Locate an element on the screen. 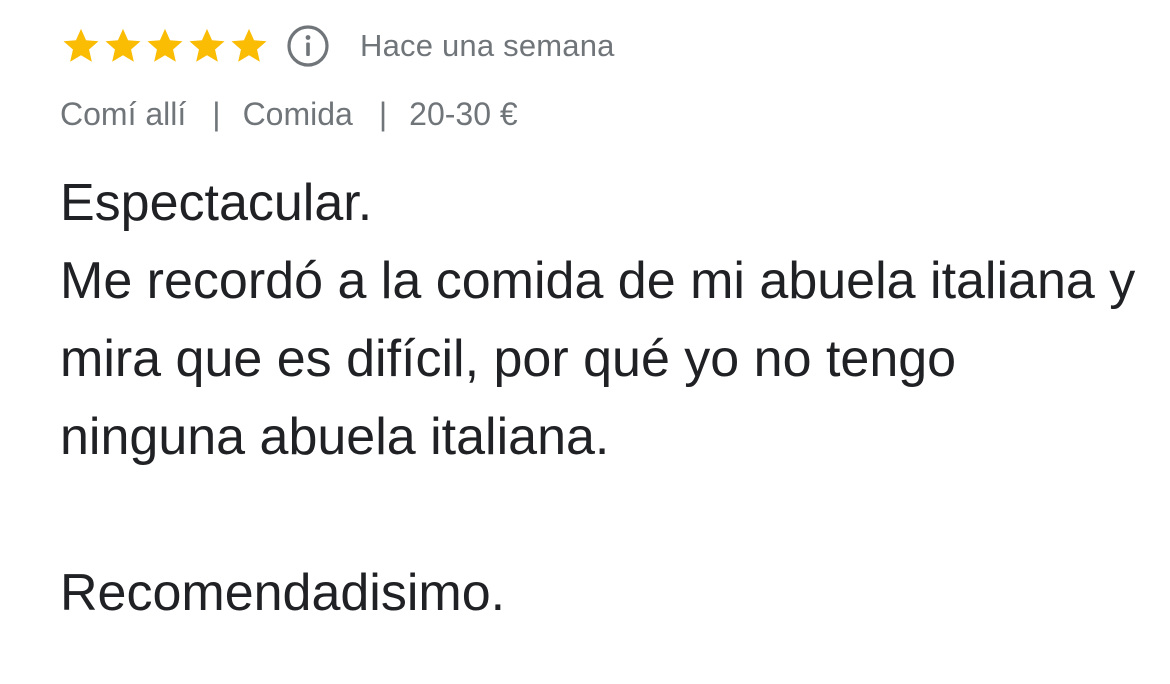 The image size is (1170, 684). meta-meal: Comida is located at coordinates (297, 113).